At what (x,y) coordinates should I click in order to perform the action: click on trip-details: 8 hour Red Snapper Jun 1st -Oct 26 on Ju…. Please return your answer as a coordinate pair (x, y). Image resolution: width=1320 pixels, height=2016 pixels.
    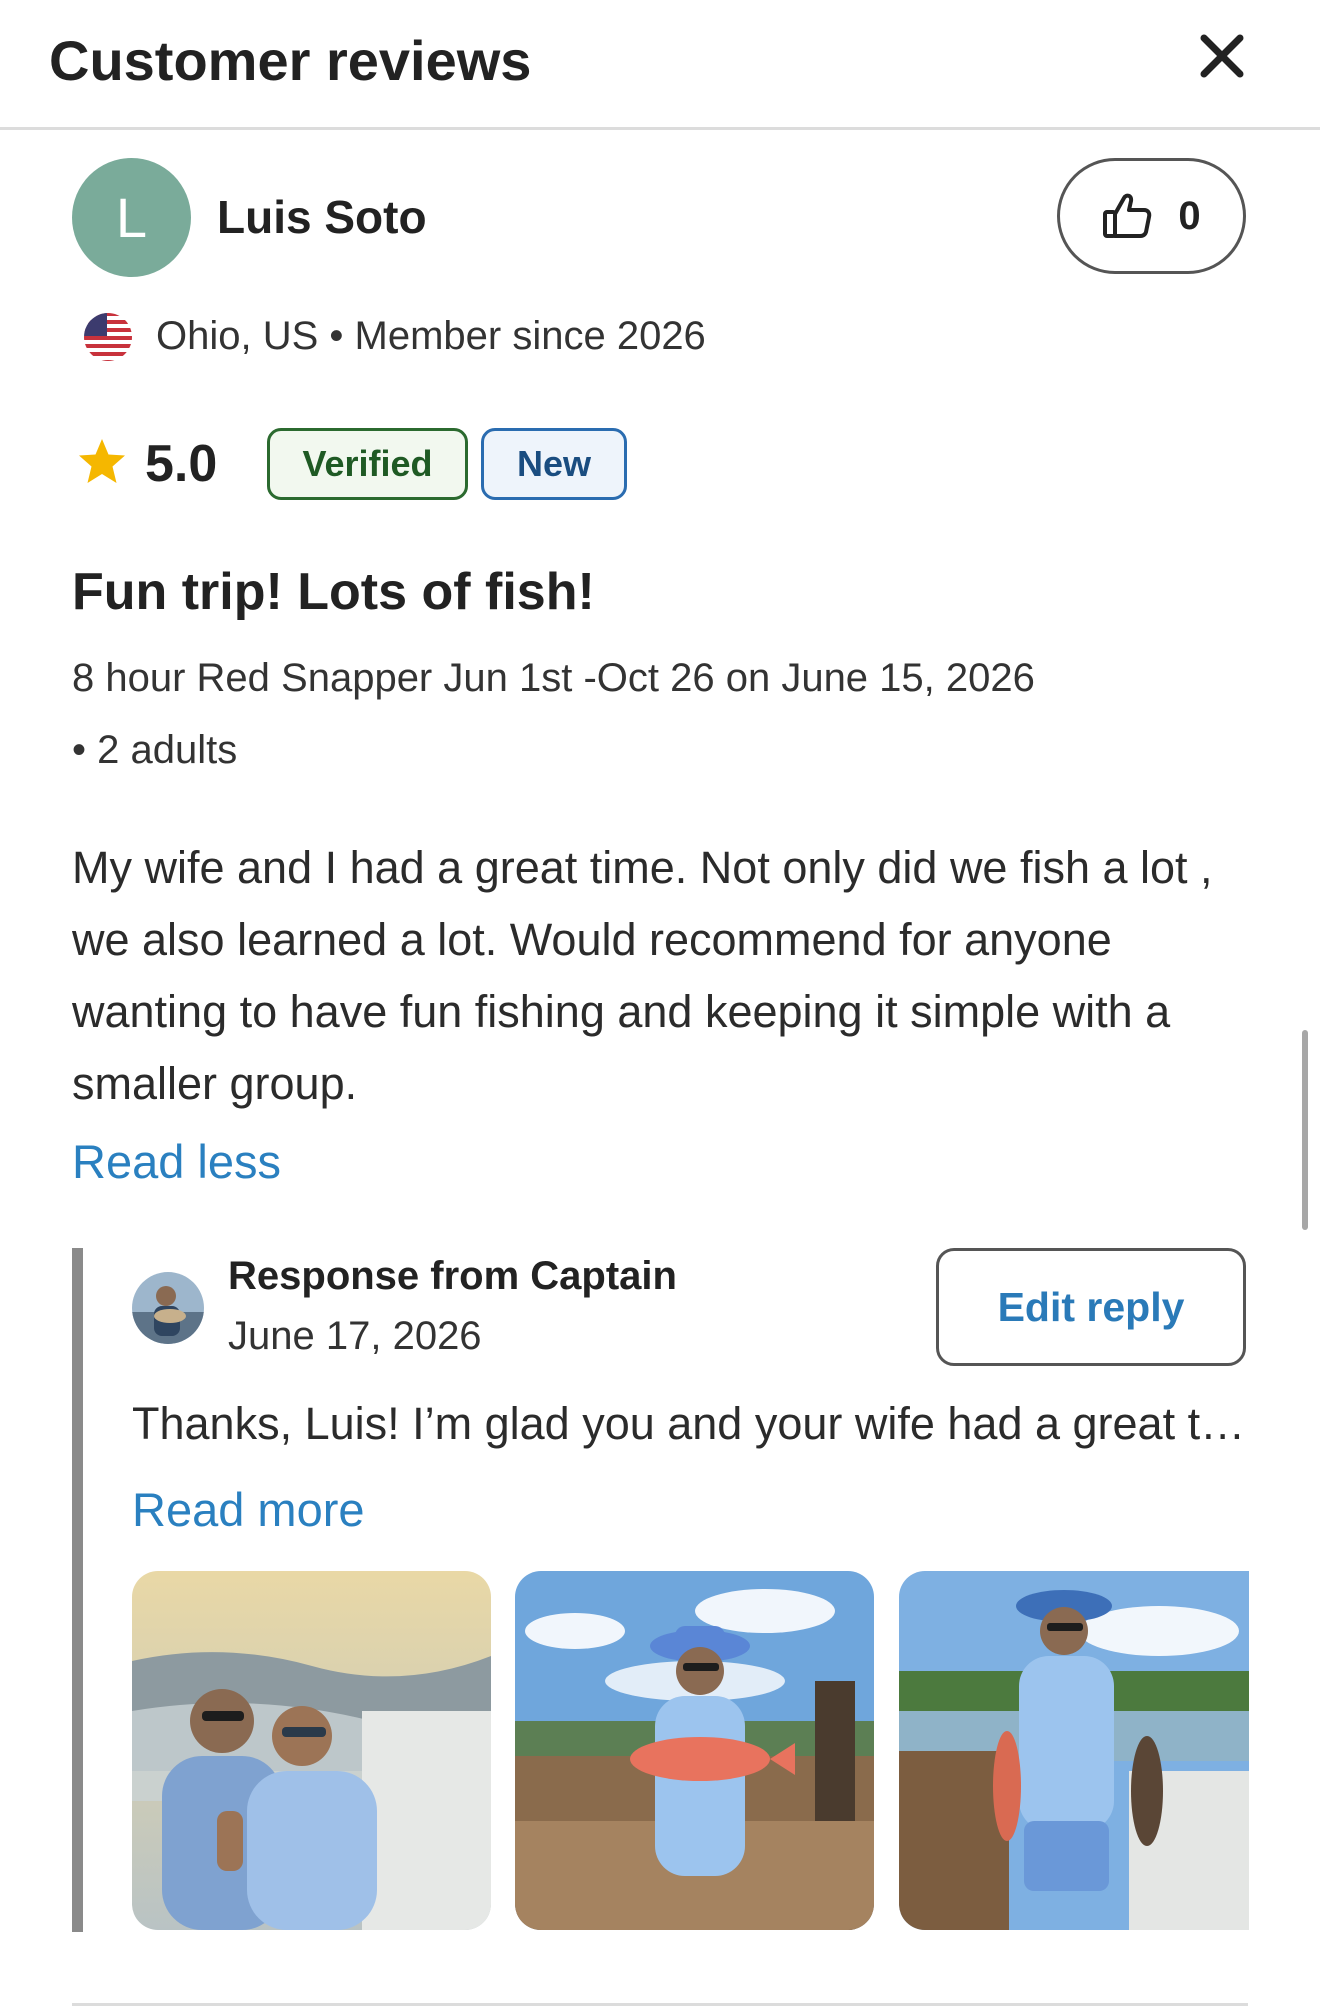
    Looking at the image, I should click on (553, 678).